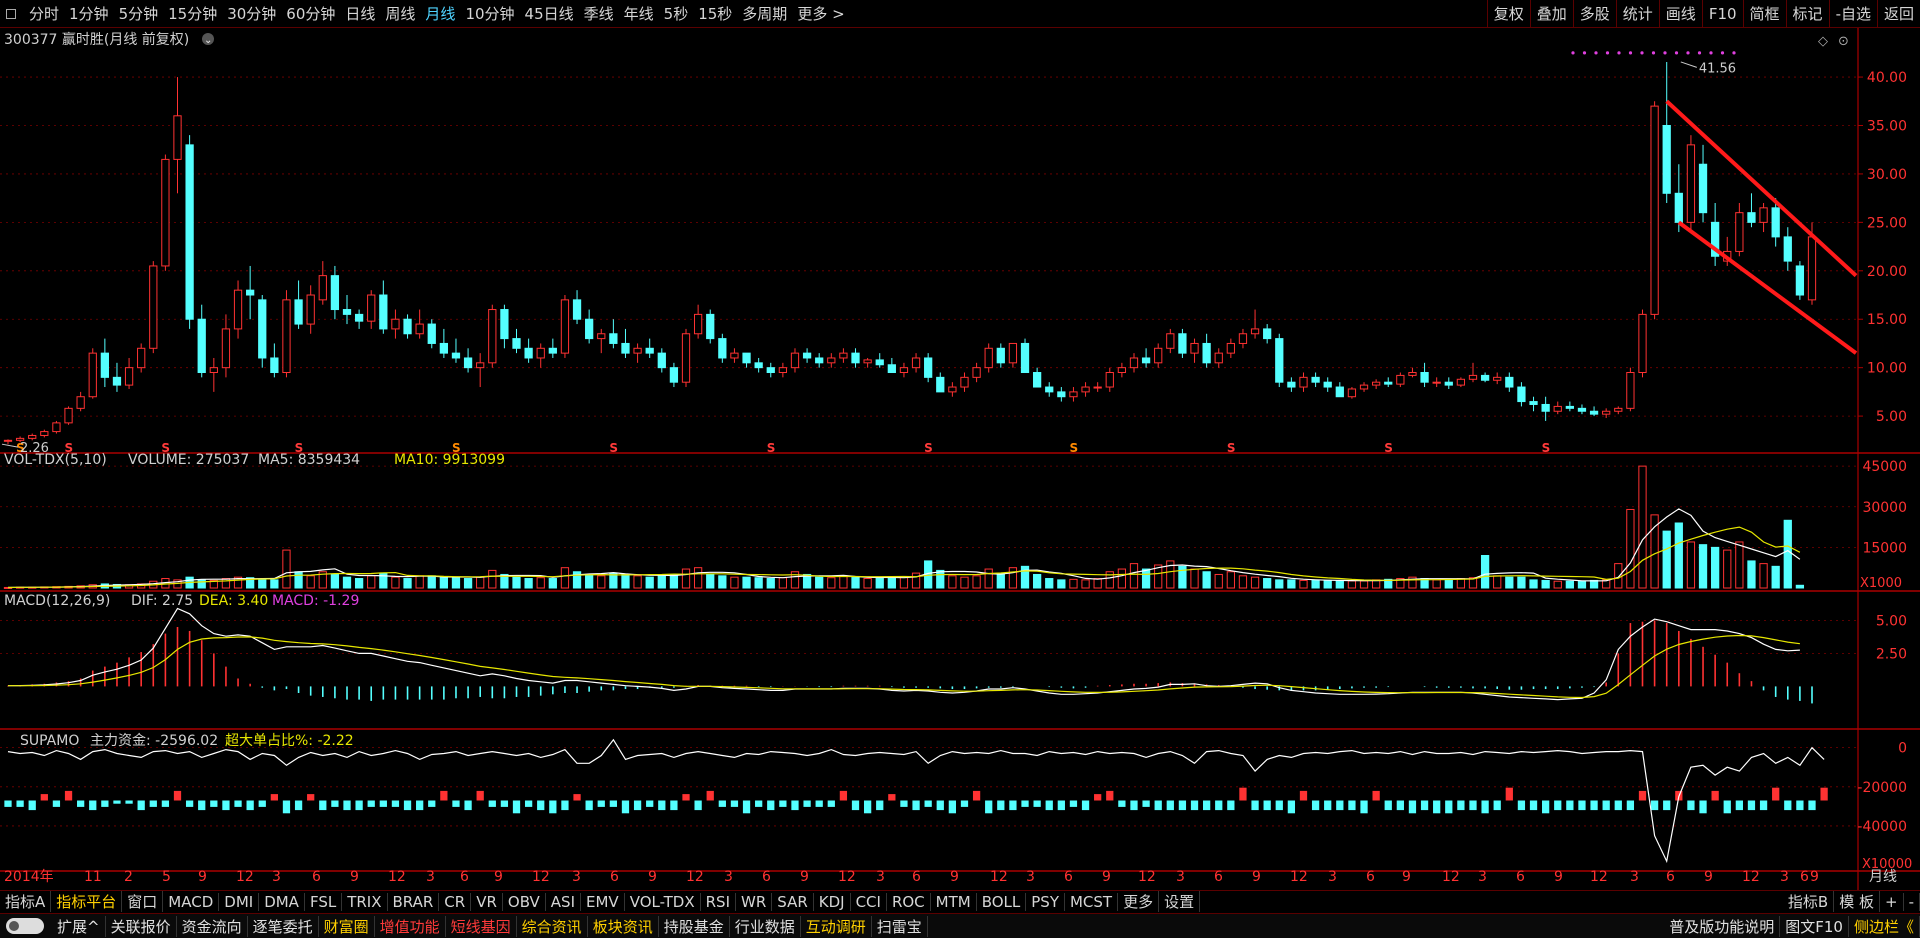 This screenshot has width=1920, height=938. What do you see at coordinates (765, 926) in the screenshot?
I see `bottom-item-10: 行业数据` at bounding box center [765, 926].